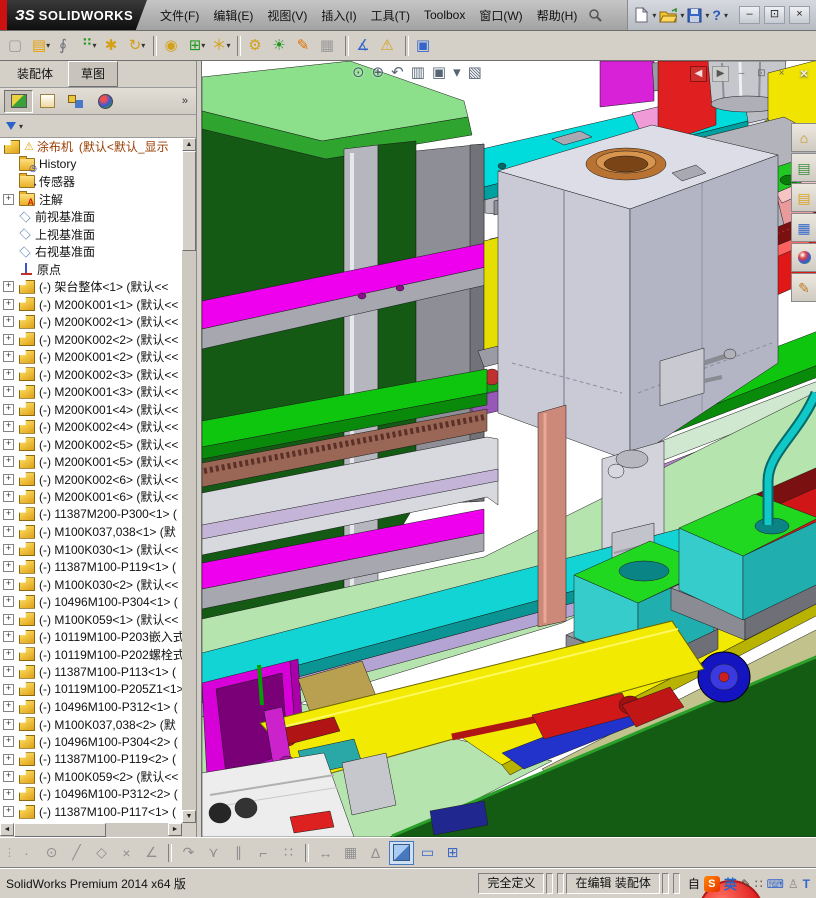 The width and height of the screenshot is (816, 898). I want to click on tree-item: + 注解, so click(91, 199).